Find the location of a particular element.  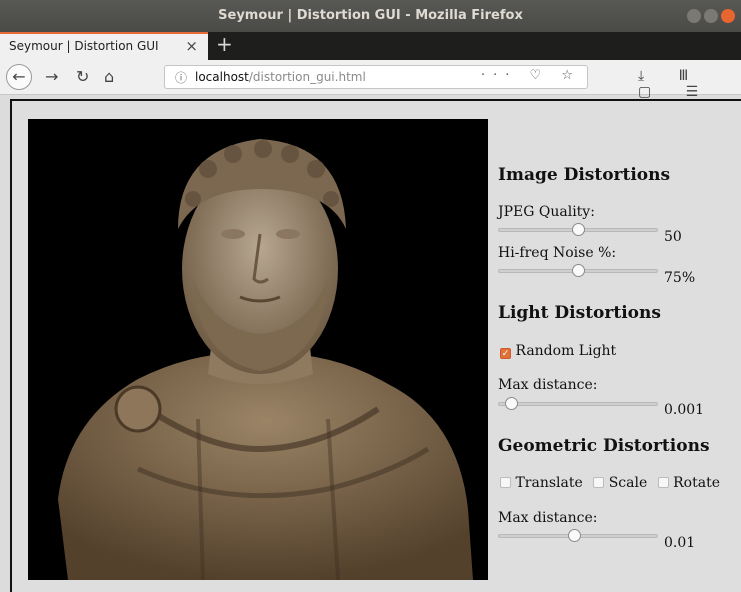

toolbar-icons: ⤓ Ⅲ ▢ ☰ is located at coordinates (689, 84).